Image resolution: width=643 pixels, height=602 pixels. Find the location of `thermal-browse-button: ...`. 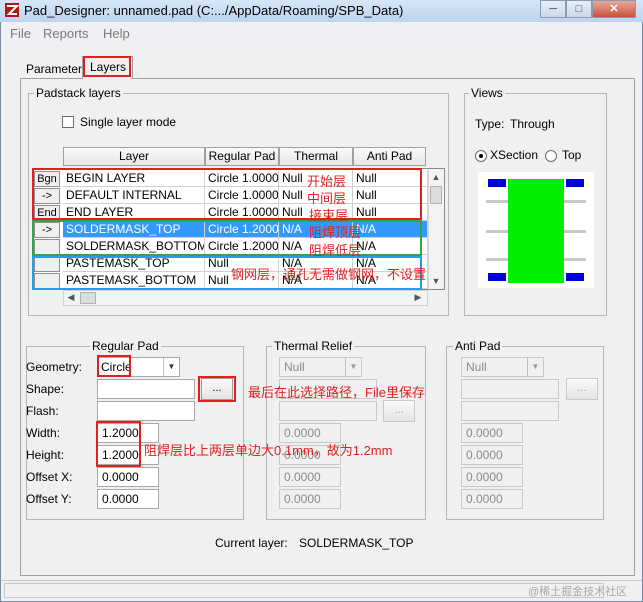

thermal-browse-button: ... is located at coordinates (399, 411).